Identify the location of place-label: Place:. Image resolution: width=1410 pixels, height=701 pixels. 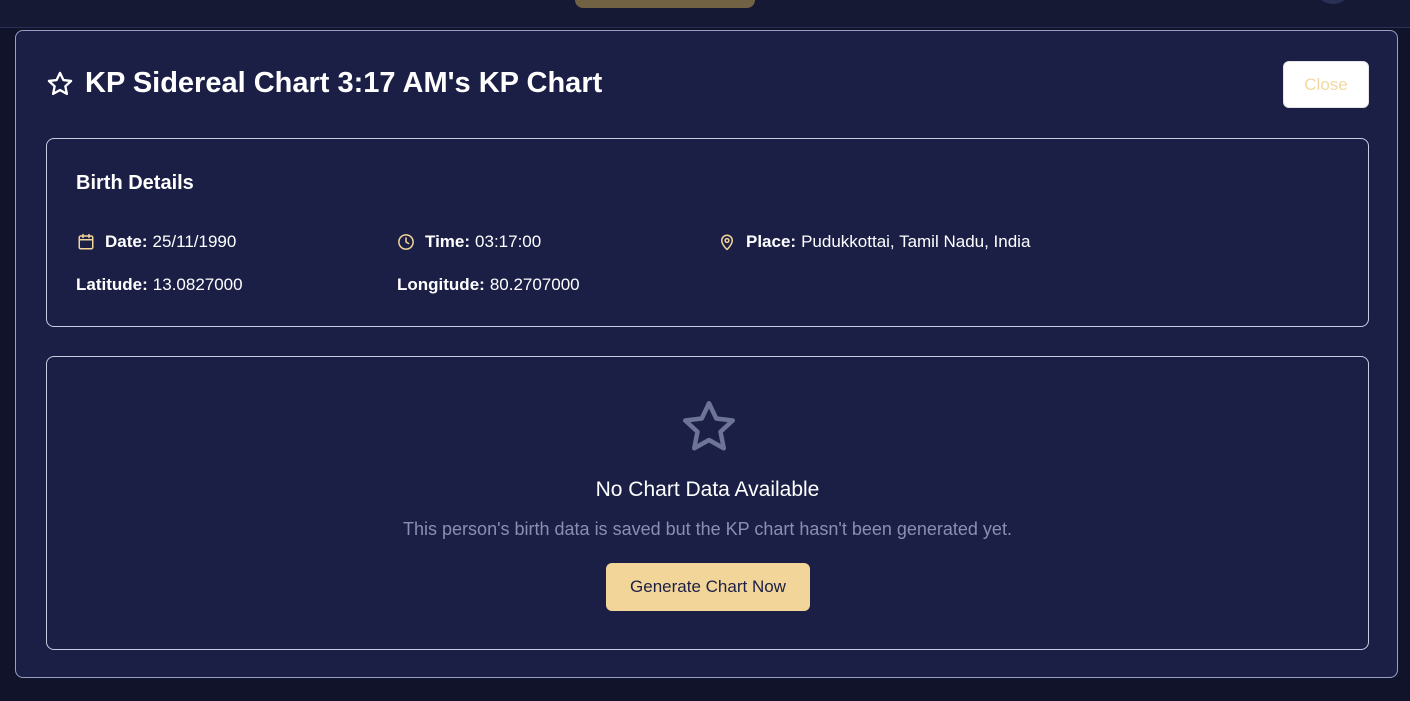
(771, 241).